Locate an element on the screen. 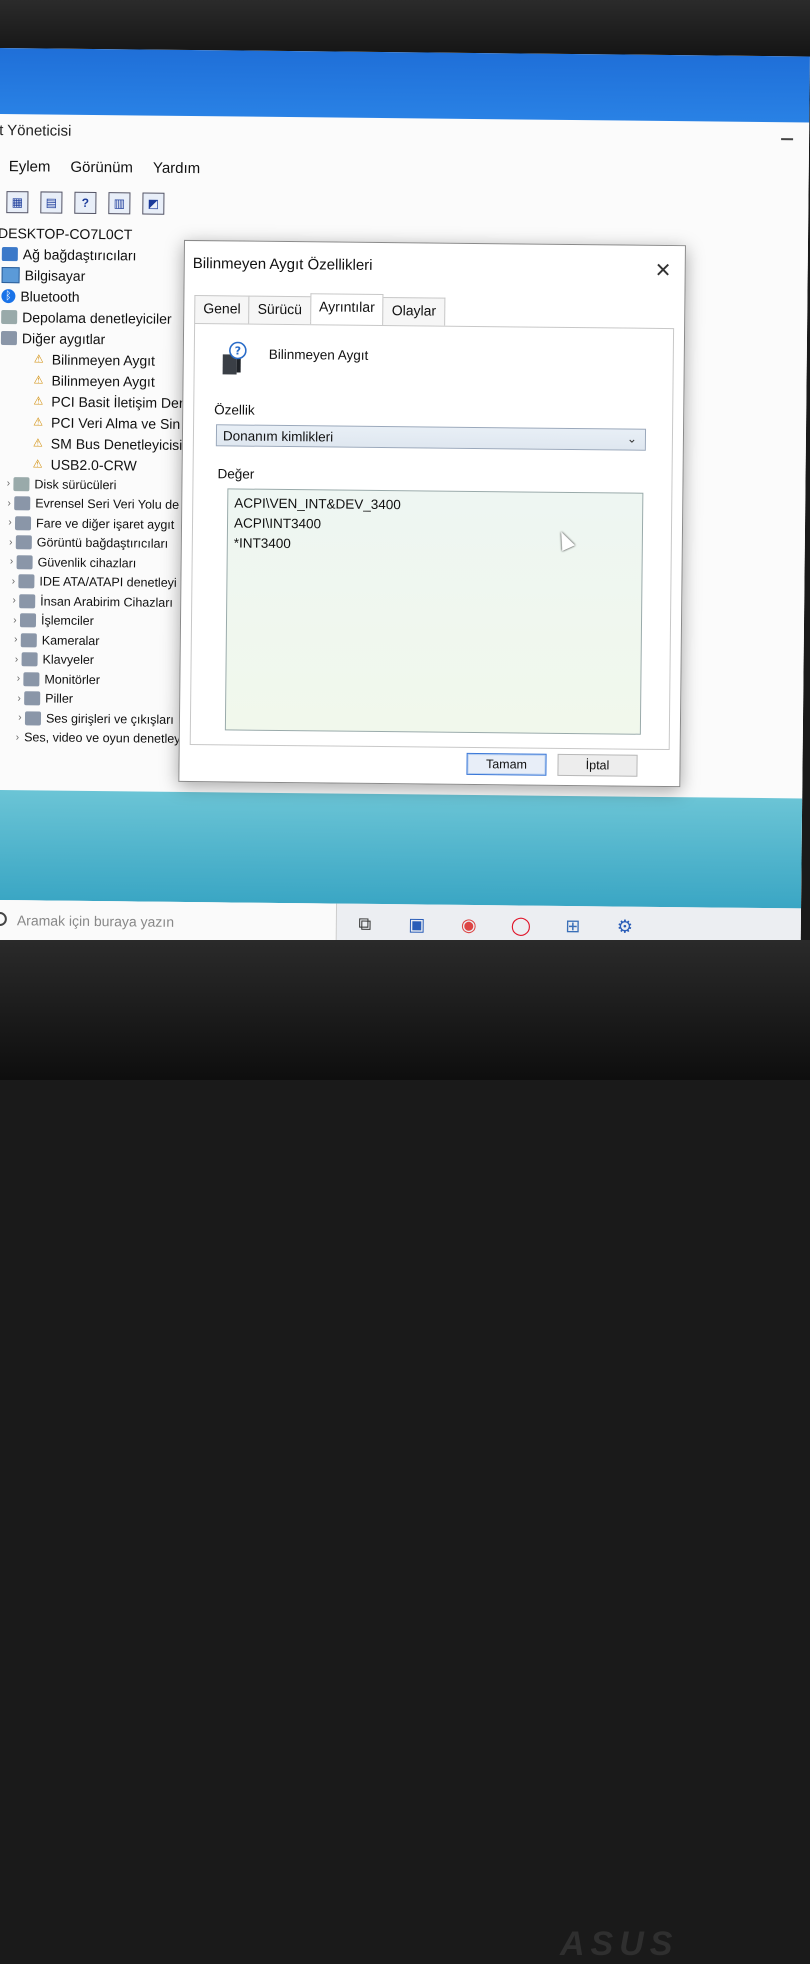 The width and height of the screenshot is (810, 1964). security-icon is located at coordinates (25, 562).